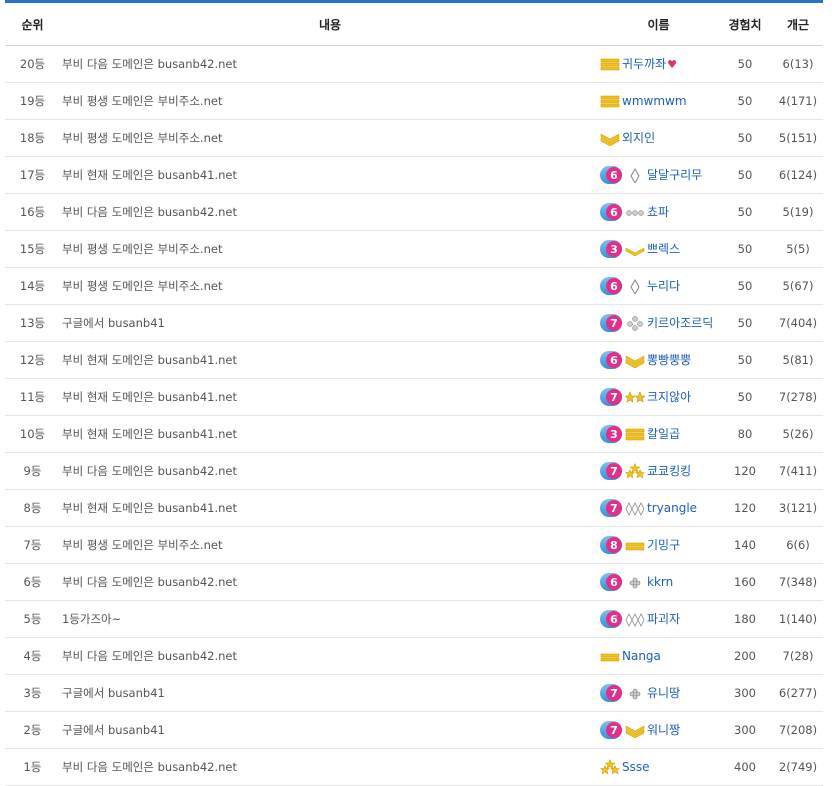 Image resolution: width=835 pixels, height=786 pixels. I want to click on member-name-link: tryangle, so click(672, 508).